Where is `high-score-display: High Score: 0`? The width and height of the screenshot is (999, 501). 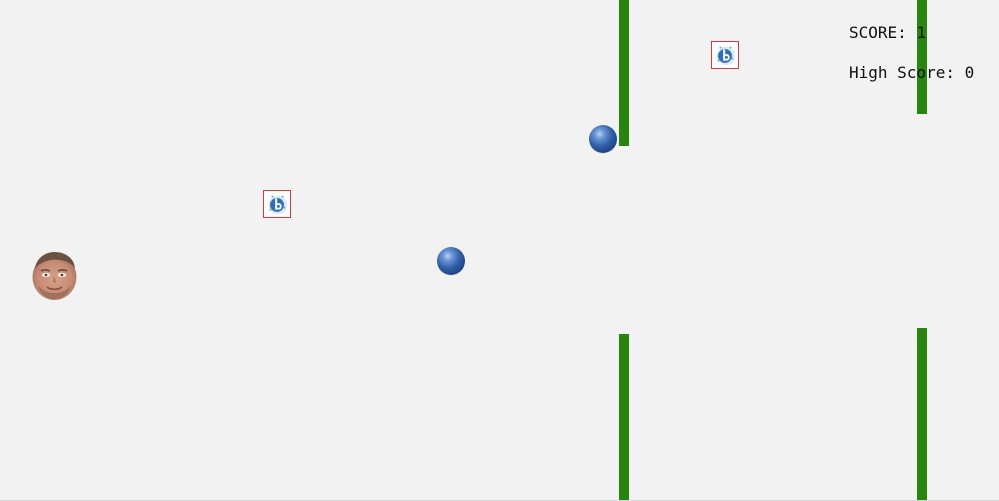 high-score-display: High Score: 0 is located at coordinates (912, 72).